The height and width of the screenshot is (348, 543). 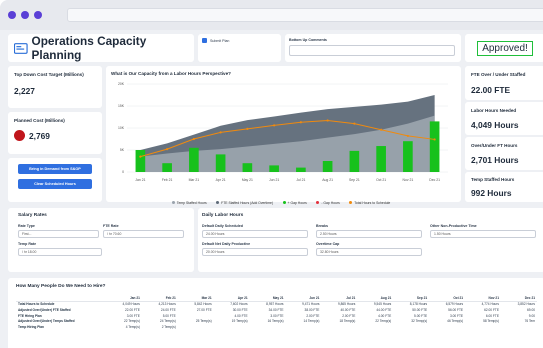 What do you see at coordinates (328, 244) in the screenshot?
I see `overtime-cap-label: Overtime Cap` at bounding box center [328, 244].